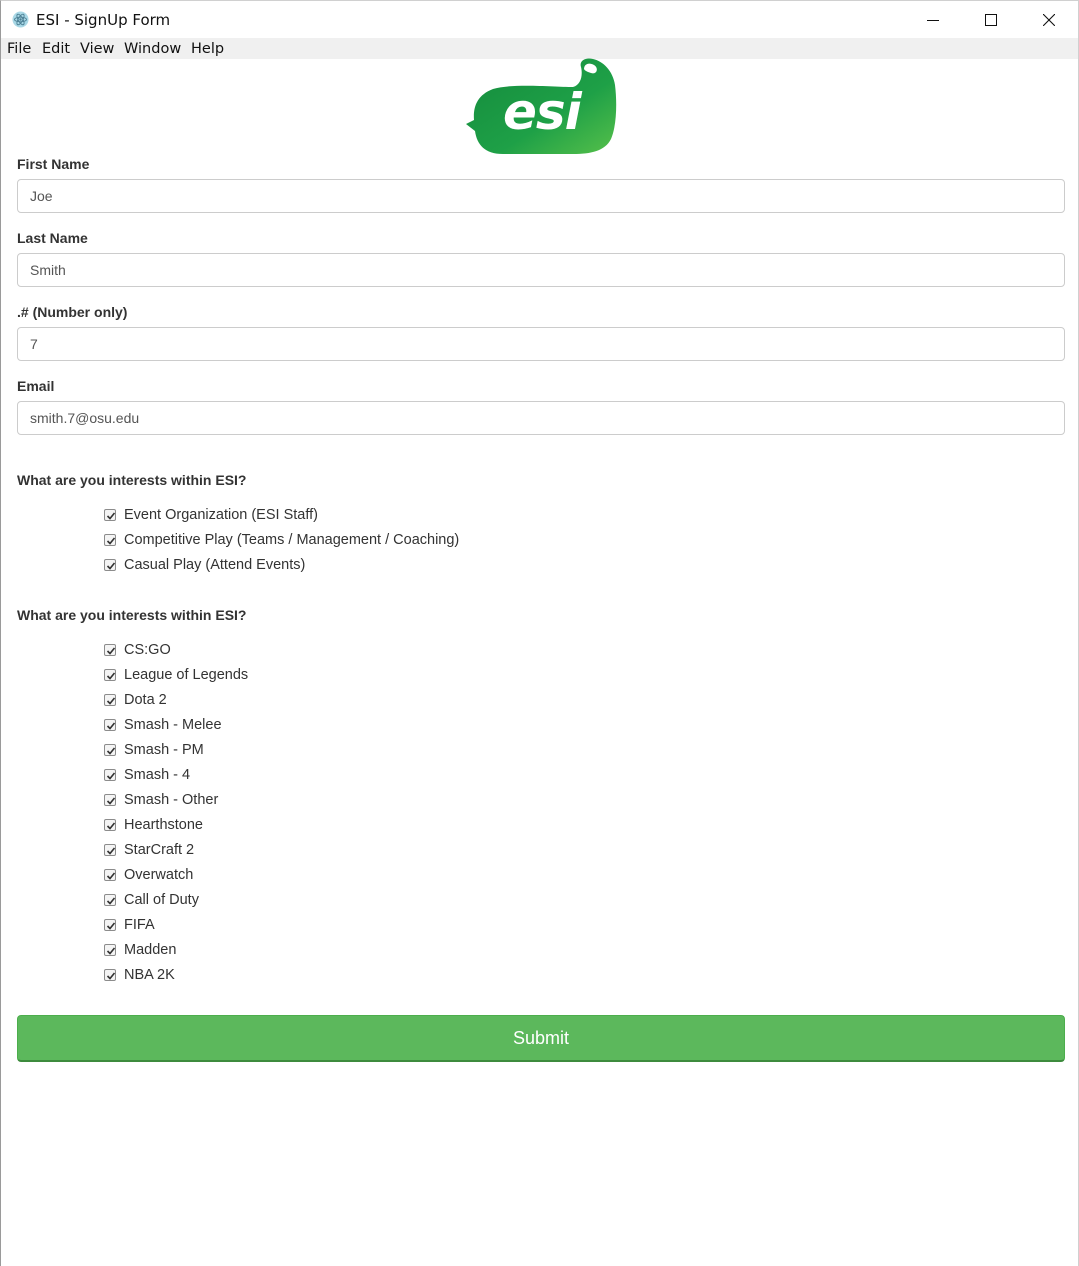 The height and width of the screenshot is (1266, 1079). I want to click on game-option: Smash - Melee, so click(163, 725).